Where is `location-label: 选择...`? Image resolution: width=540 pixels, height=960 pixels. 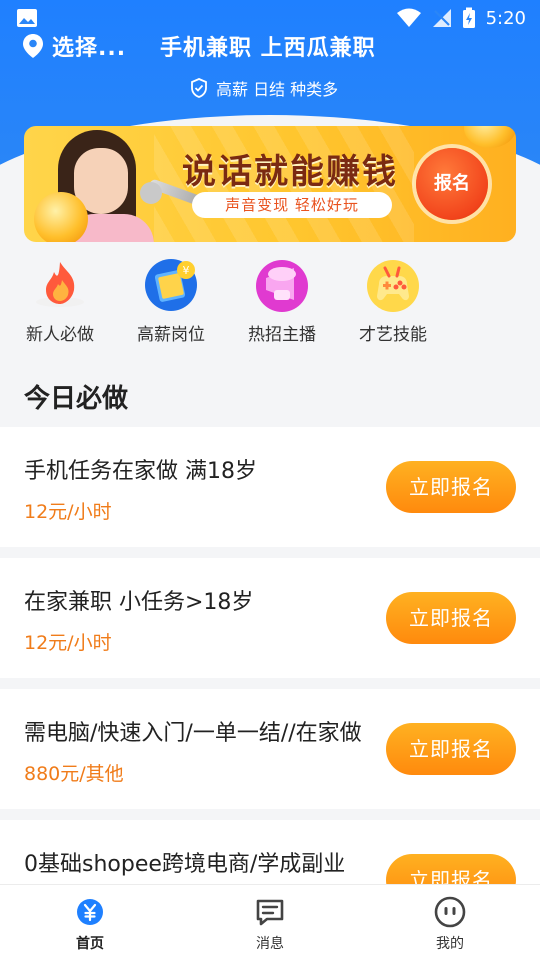
location-label: 选择... is located at coordinates (89, 48).